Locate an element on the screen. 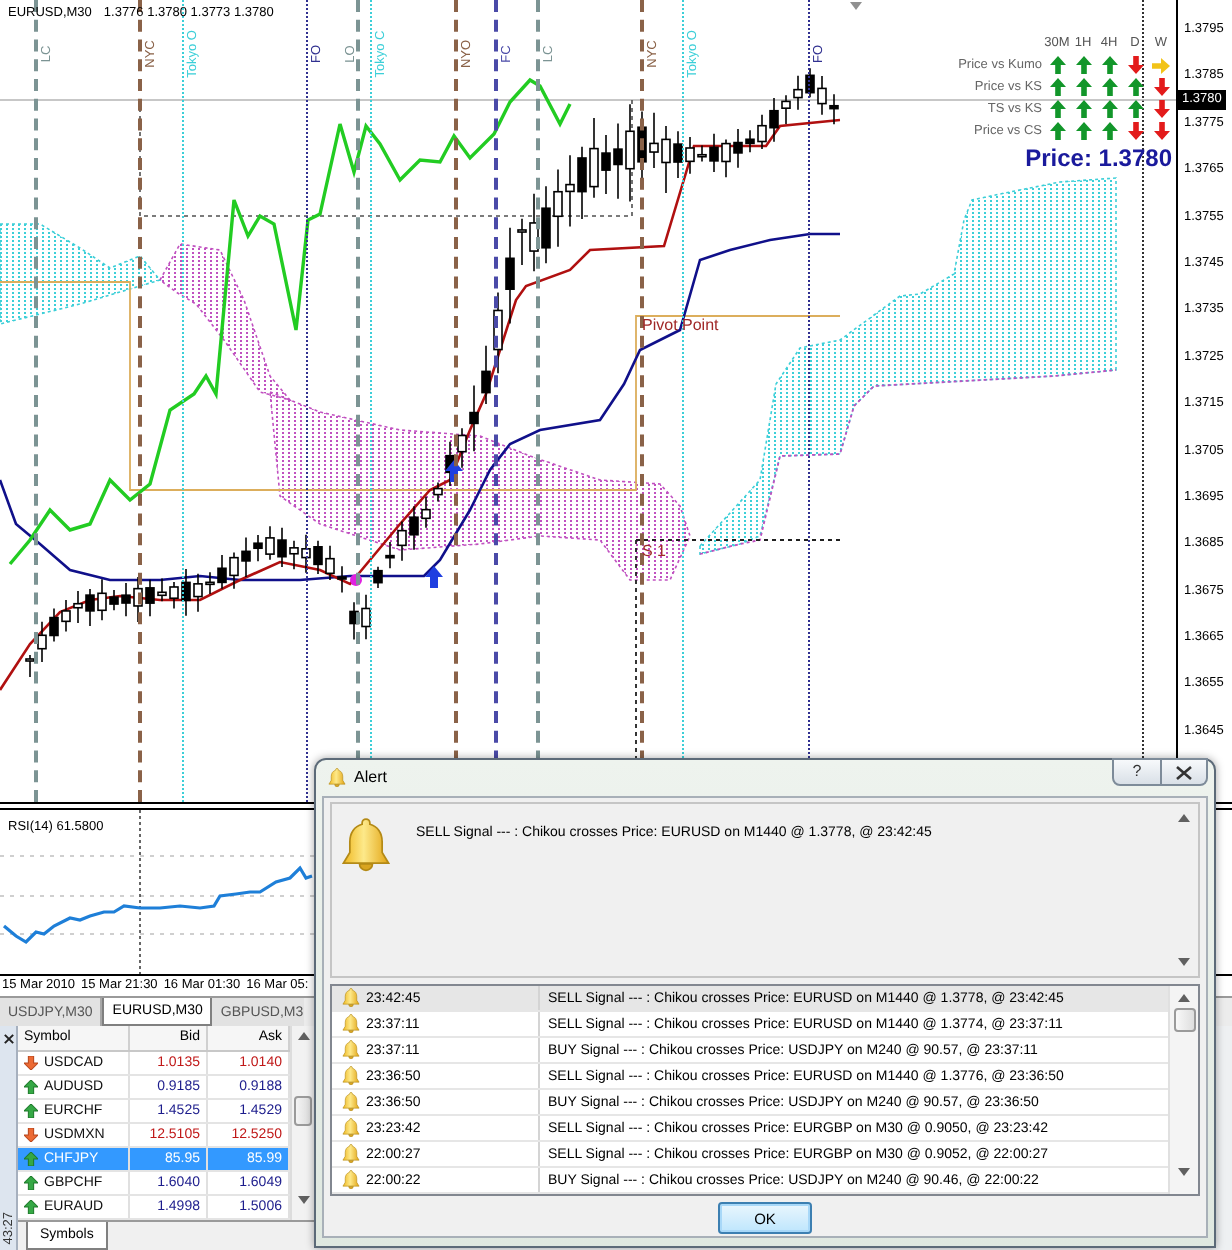 This screenshot has width=1232, height=1250. triangle-marker-icon is located at coordinates (856, 6).